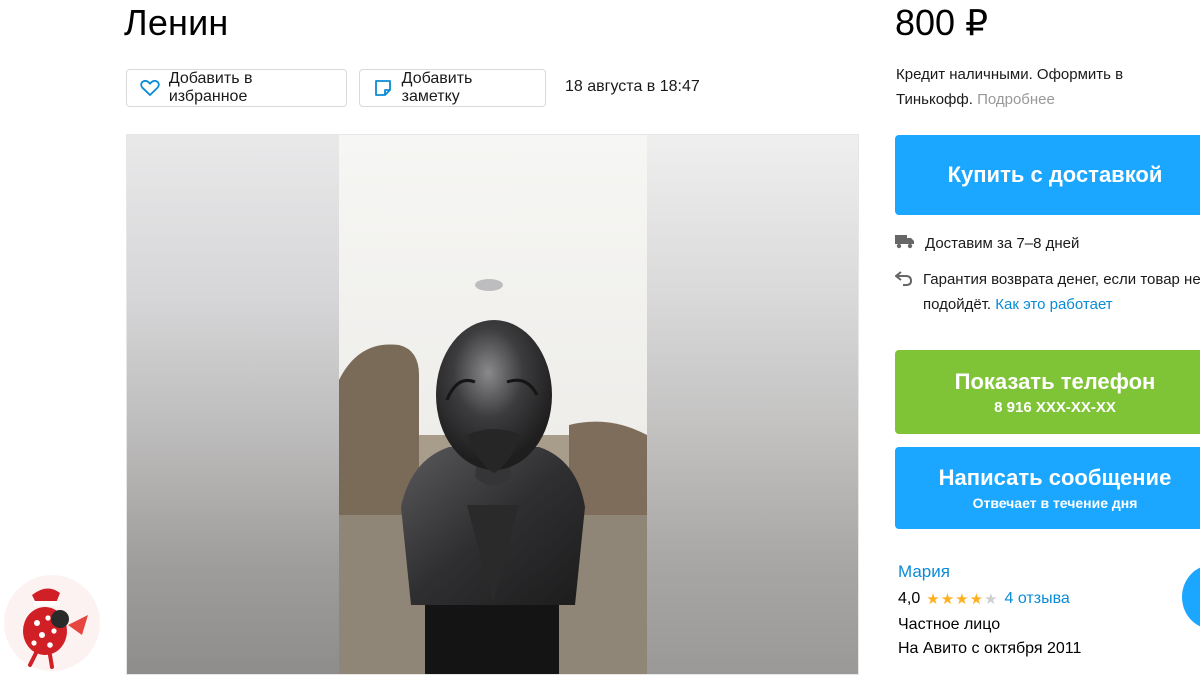 The image size is (1200, 675). I want to click on response-time: Отвечает в течение дня, so click(1055, 503).